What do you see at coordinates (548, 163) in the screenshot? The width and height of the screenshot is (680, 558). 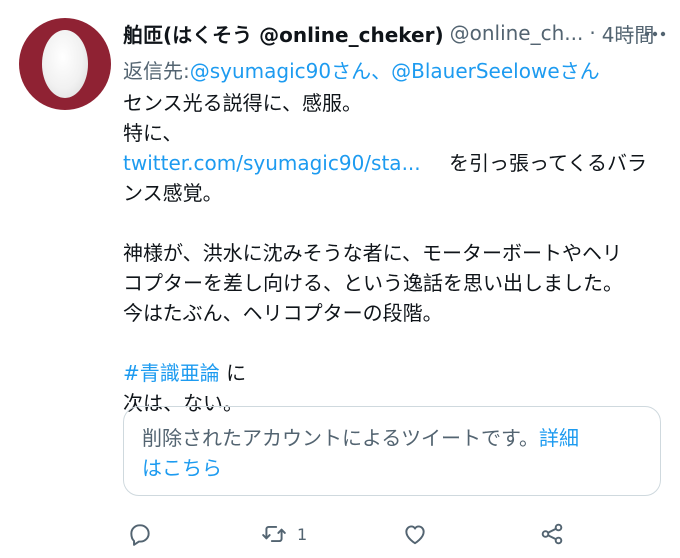 I see `text-fragment: を引っ張ってくるバラ` at bounding box center [548, 163].